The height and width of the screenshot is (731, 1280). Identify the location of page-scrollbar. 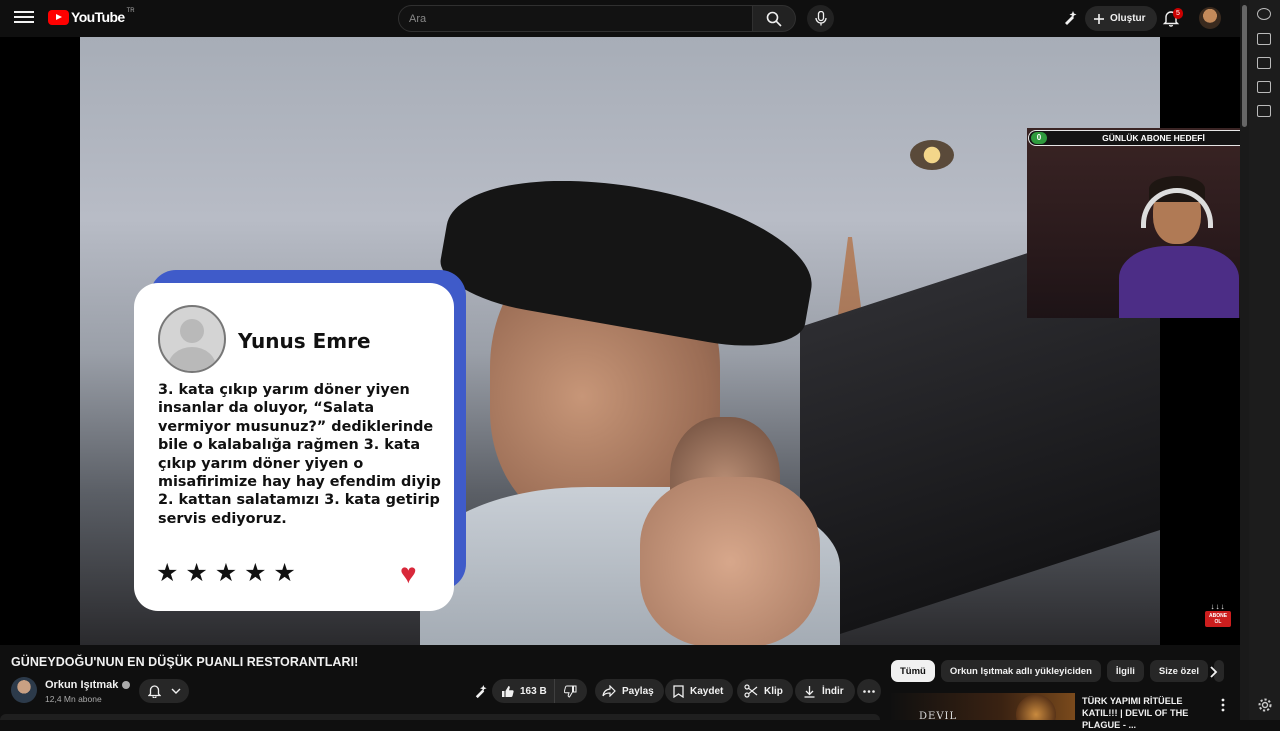
(1244, 360).